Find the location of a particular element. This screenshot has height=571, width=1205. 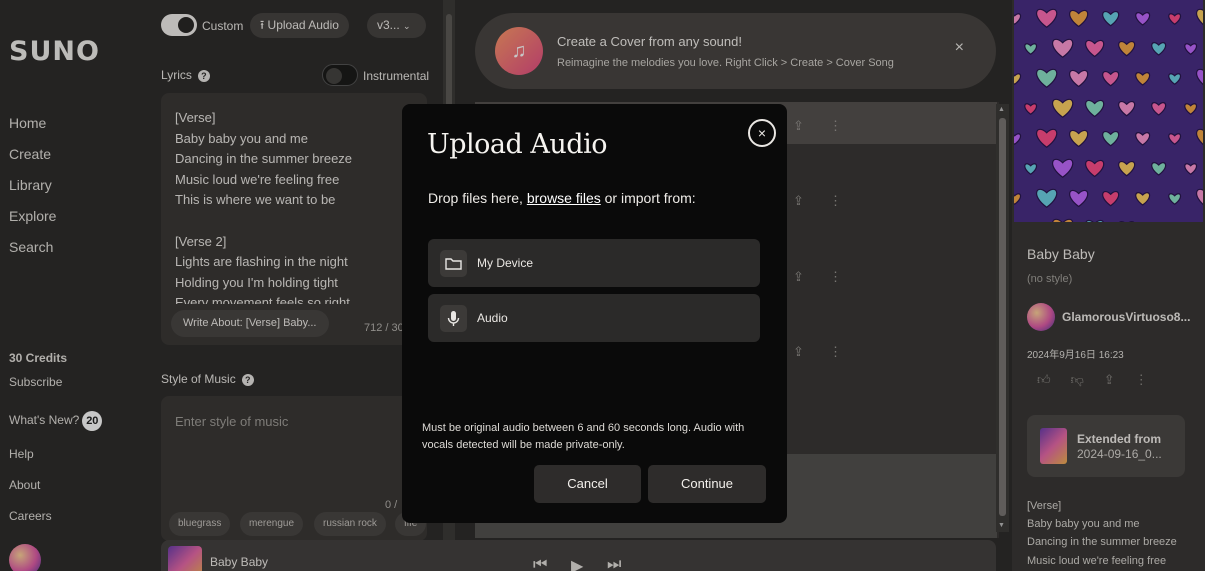

microphone-icon is located at coordinates (453, 318).